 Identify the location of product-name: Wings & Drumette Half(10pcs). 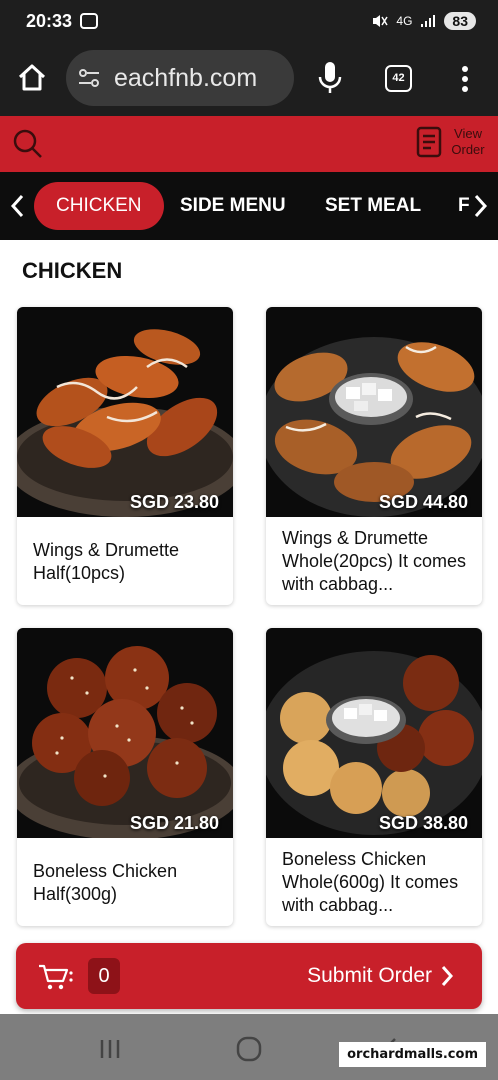
(106, 561).